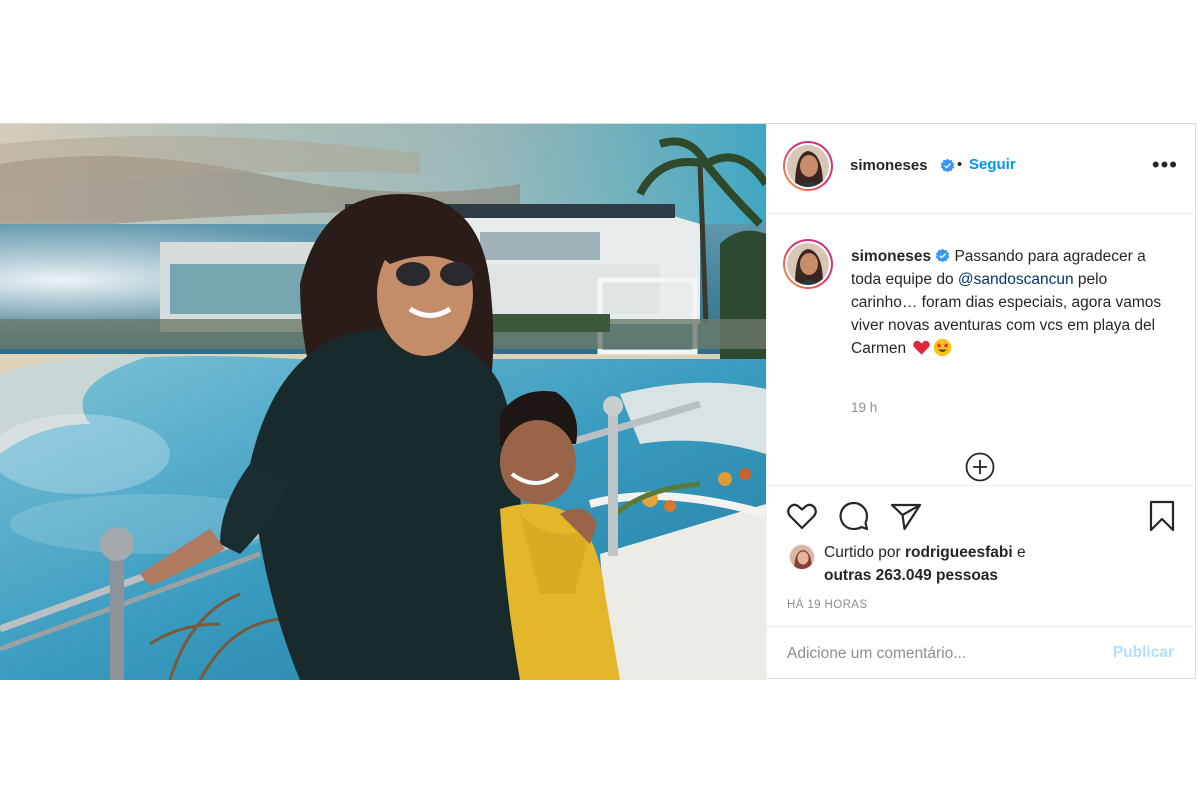 The width and height of the screenshot is (1200, 800). Describe the element at coordinates (1162, 516) in the screenshot. I see `bookmark-icon` at that location.